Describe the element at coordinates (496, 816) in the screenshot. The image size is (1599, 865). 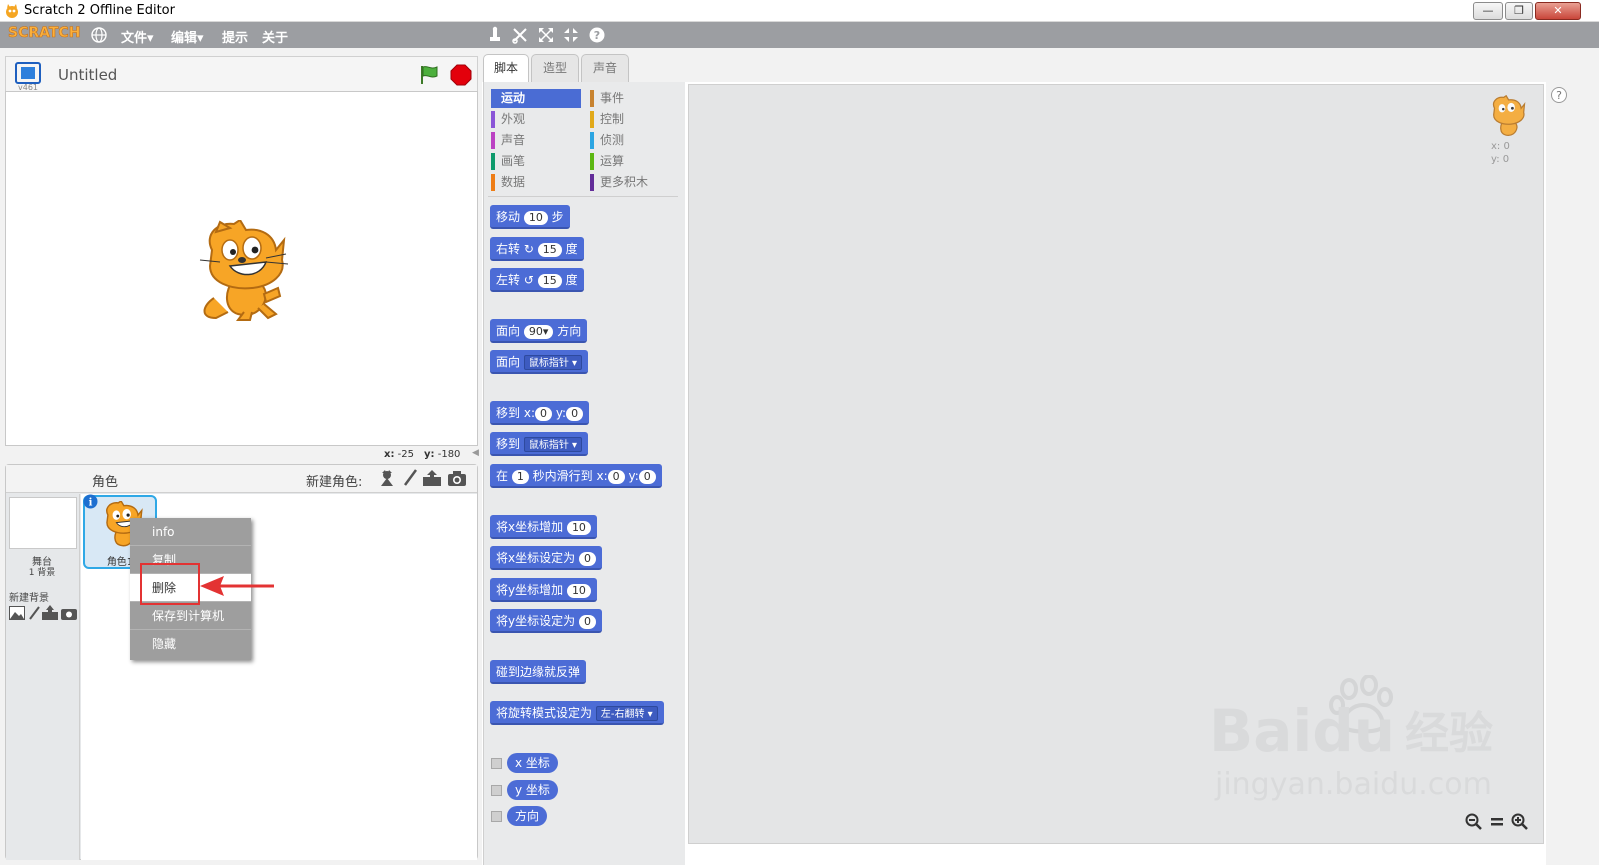
I see `checkbox-direction` at that location.